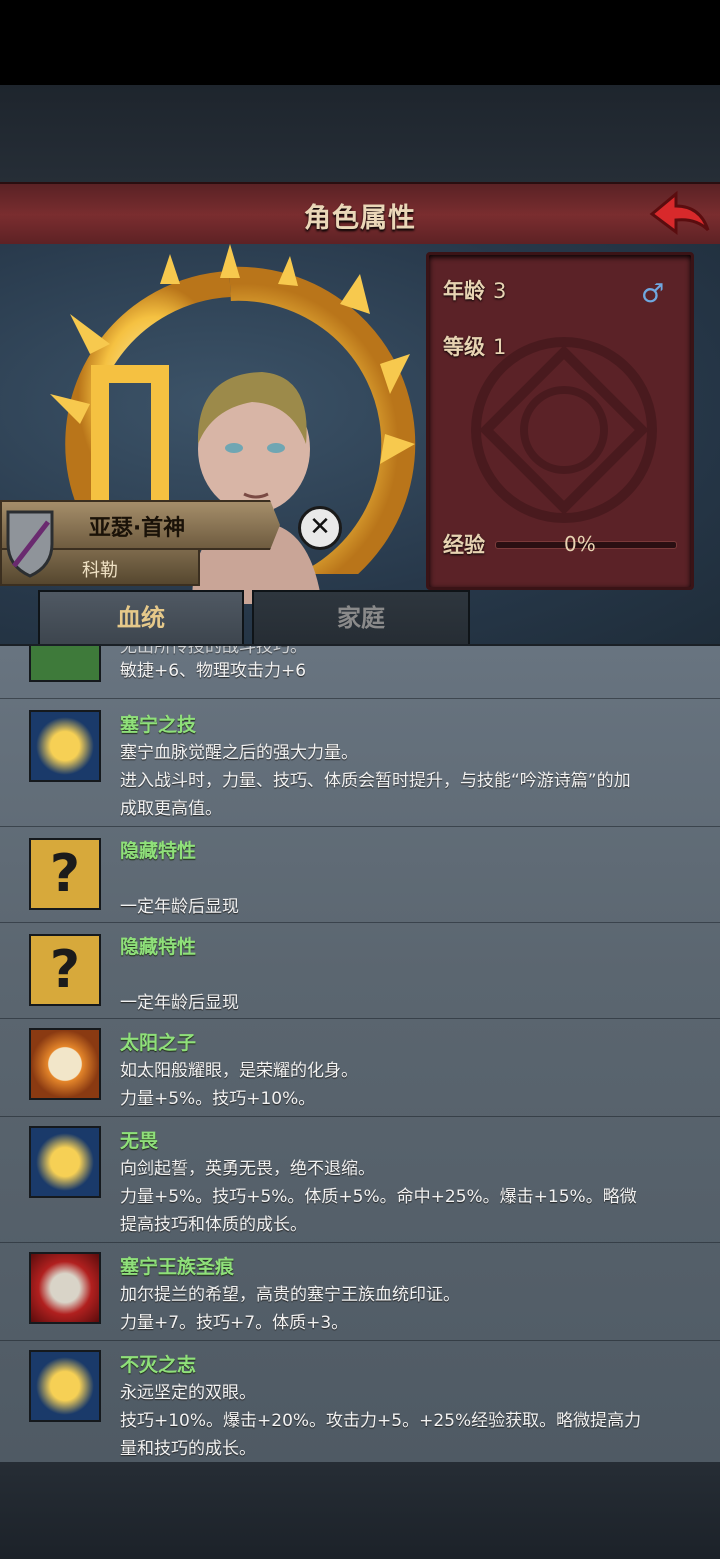  I want to click on trait-desc: 向剑起誓，英勇无畏，绝不退缩。, so click(247, 1169).